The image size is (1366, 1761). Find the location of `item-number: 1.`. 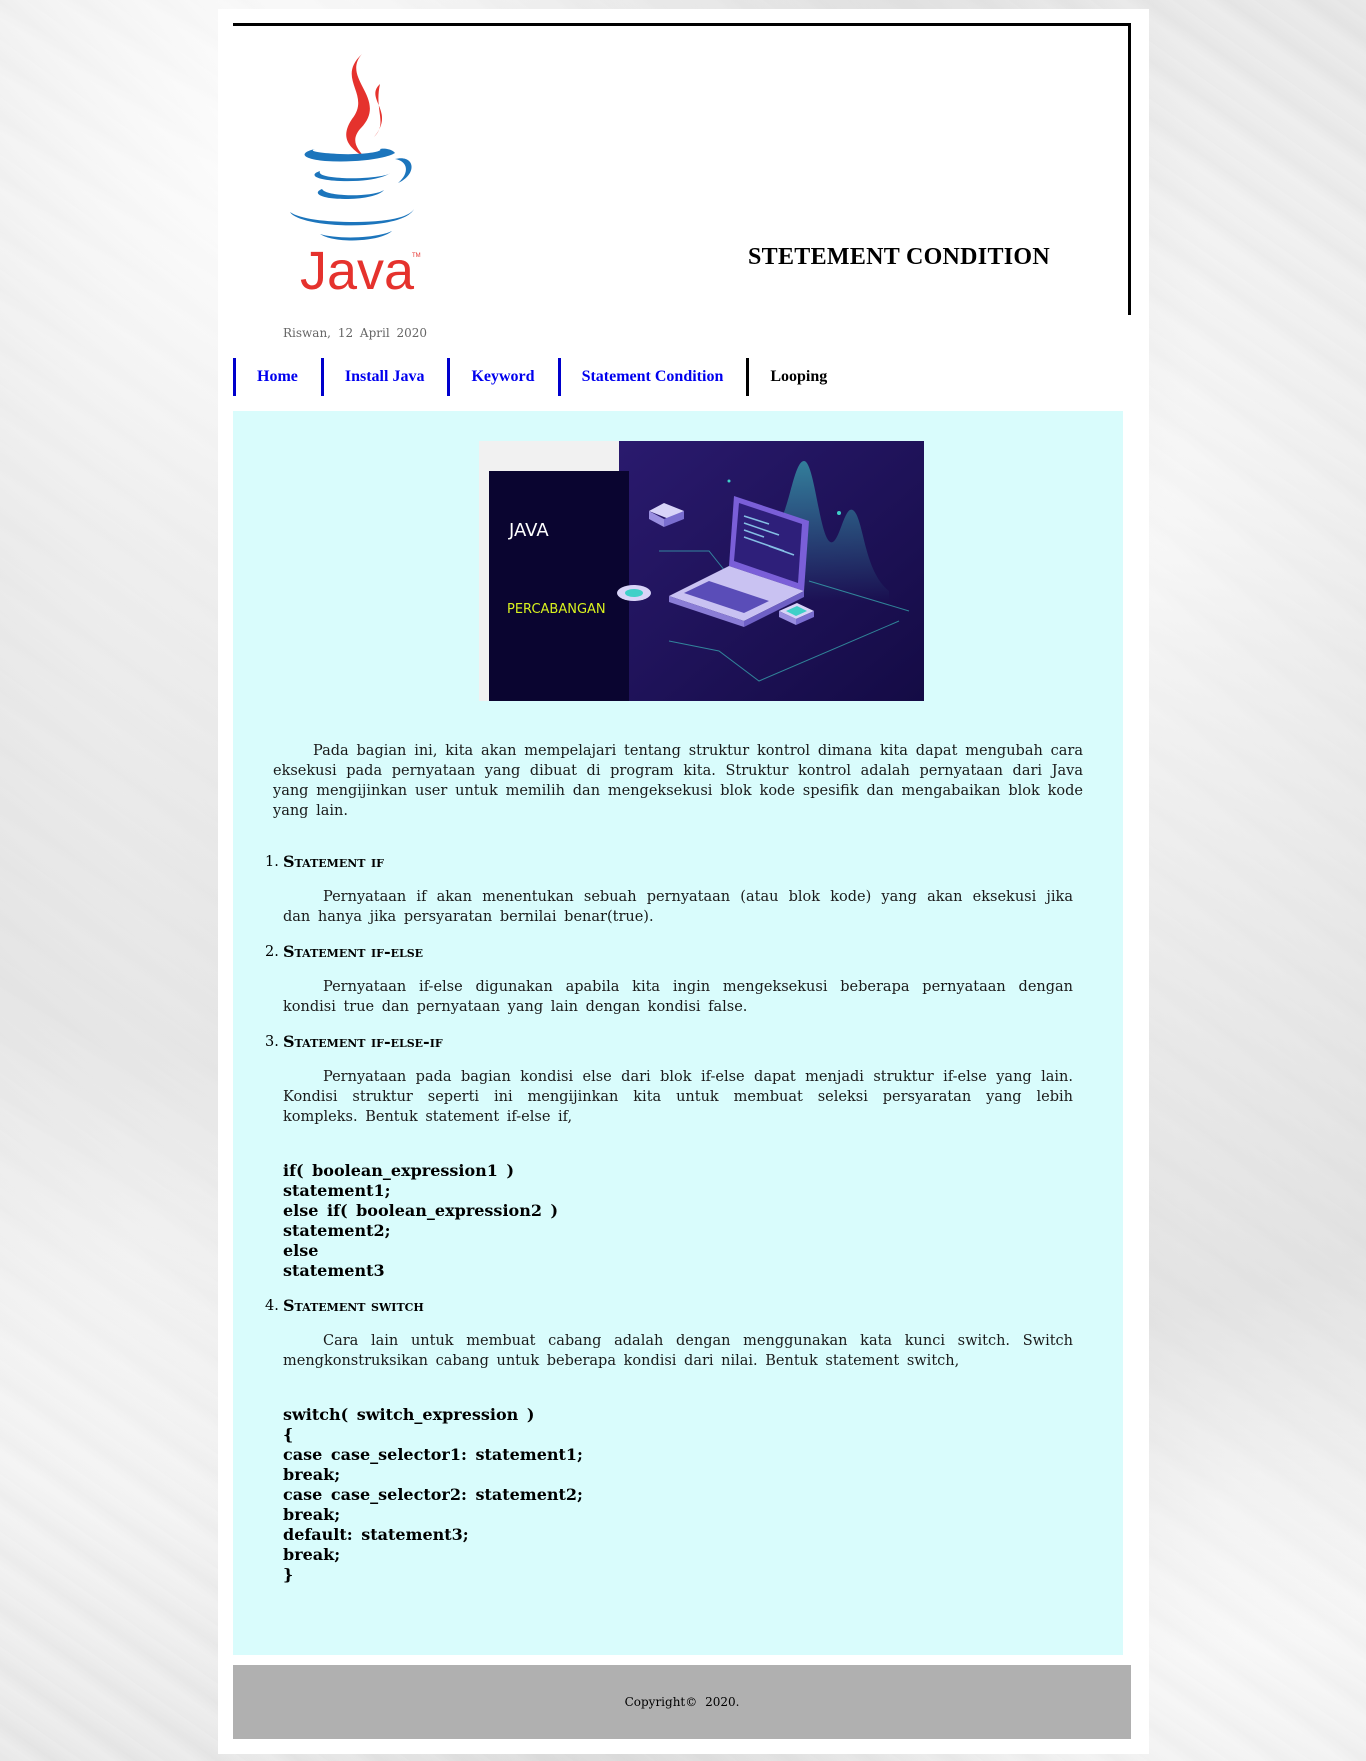

item-number: 1. is located at coordinates (272, 862).